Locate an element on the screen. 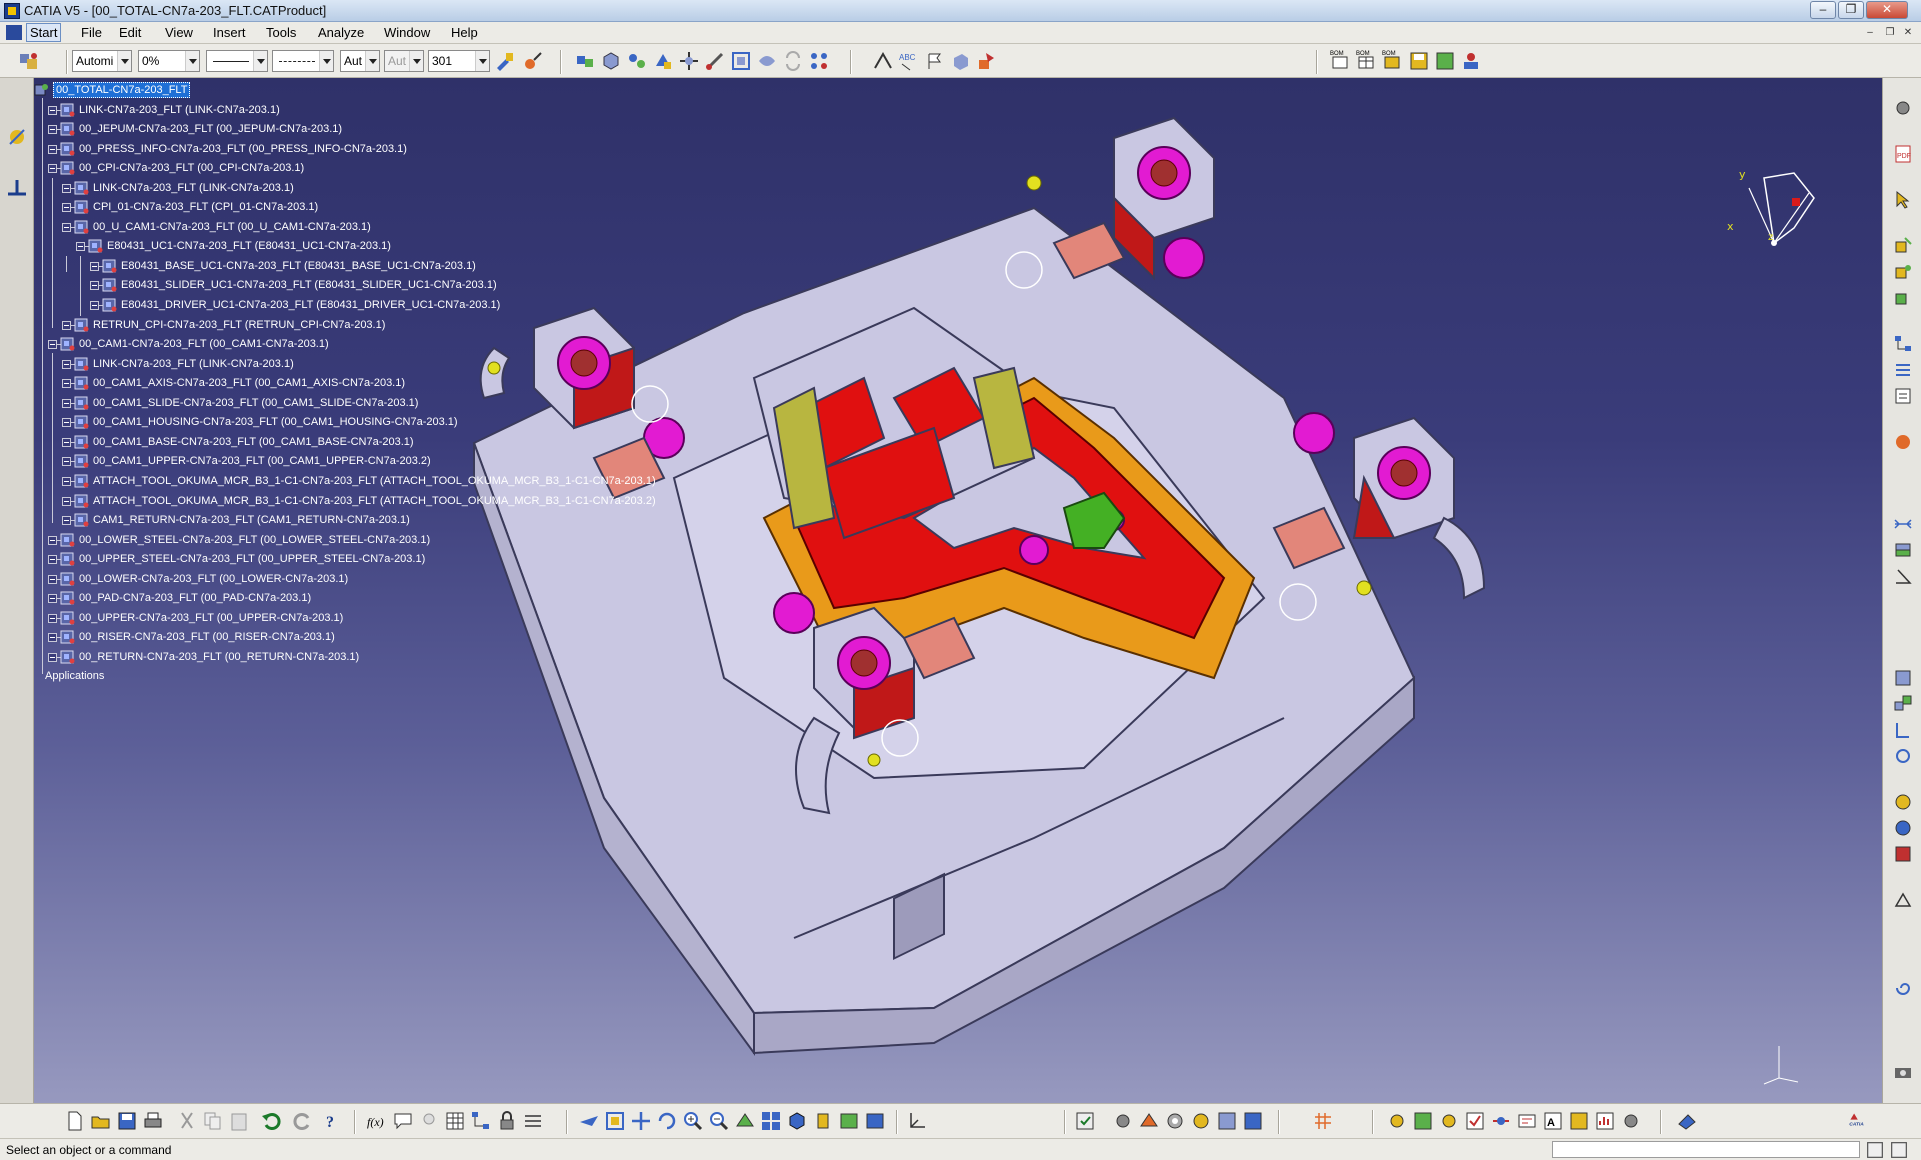  menu-analyze: Analyze is located at coordinates (341, 32).